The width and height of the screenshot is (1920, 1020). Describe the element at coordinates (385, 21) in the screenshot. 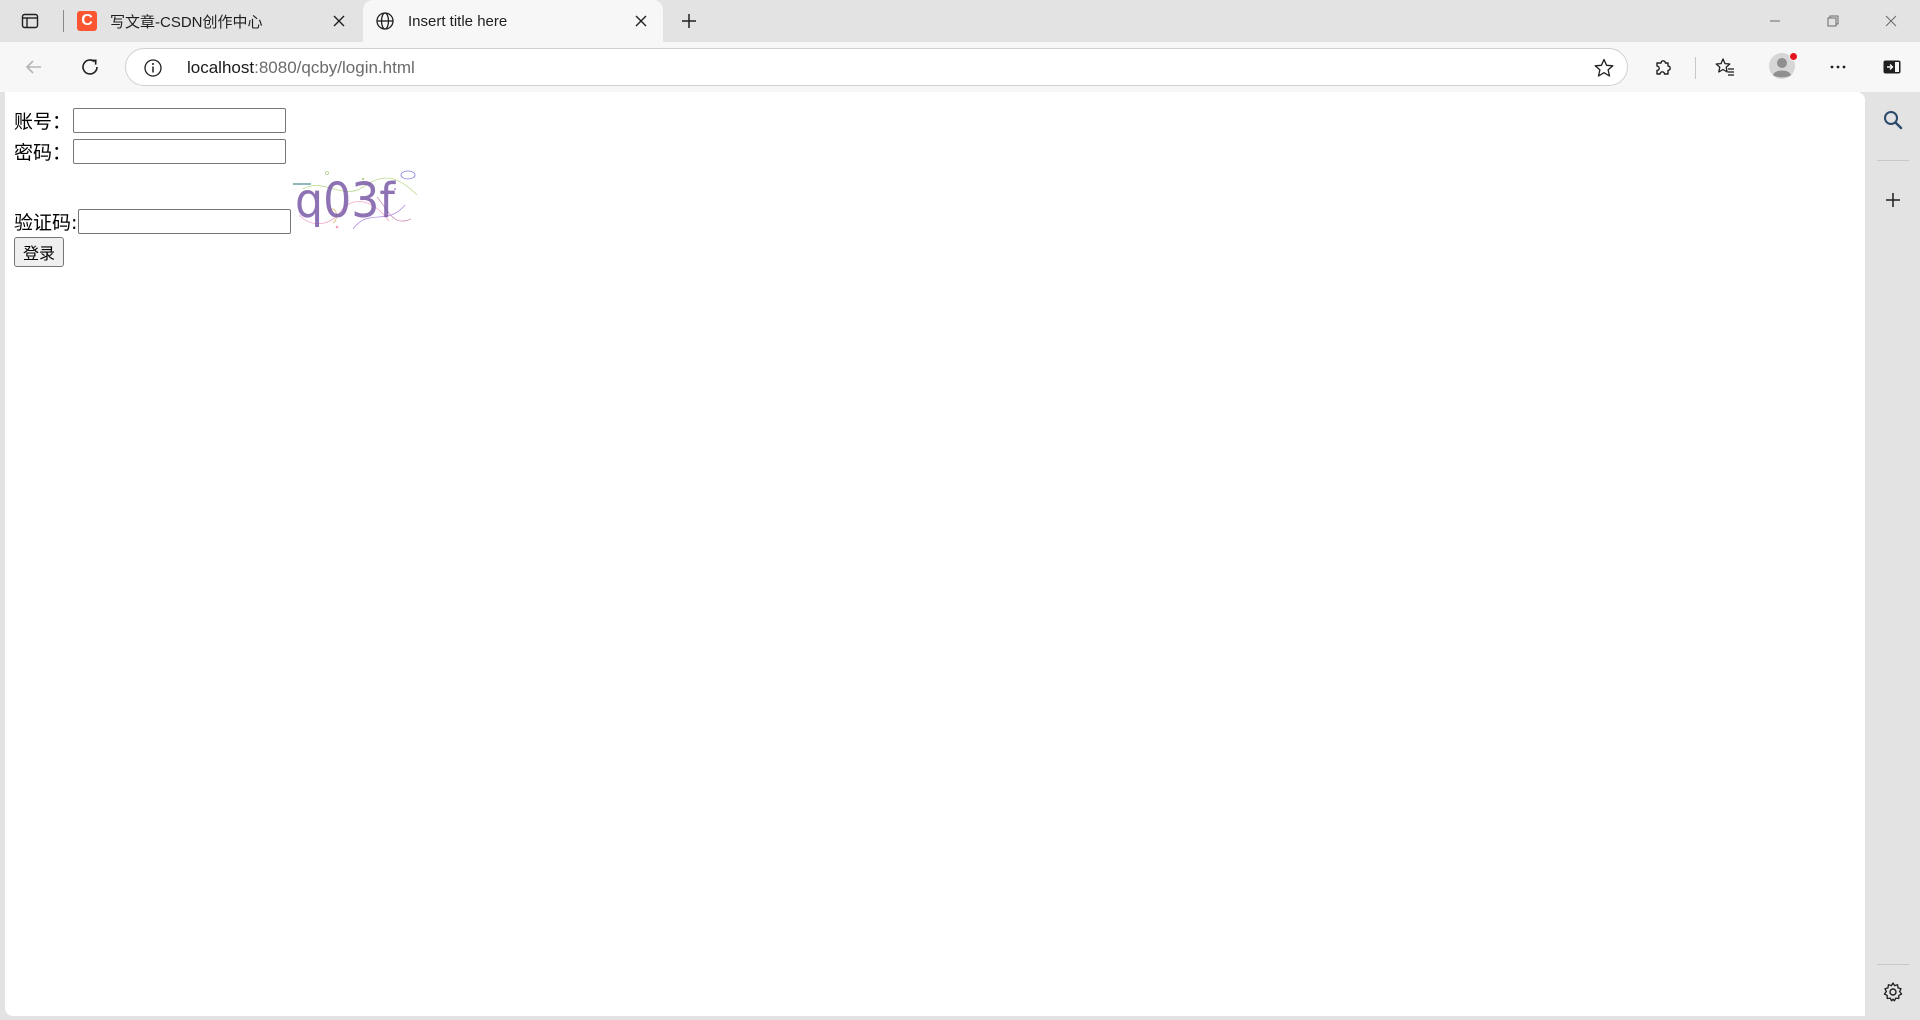

I see `globe-icon` at that location.